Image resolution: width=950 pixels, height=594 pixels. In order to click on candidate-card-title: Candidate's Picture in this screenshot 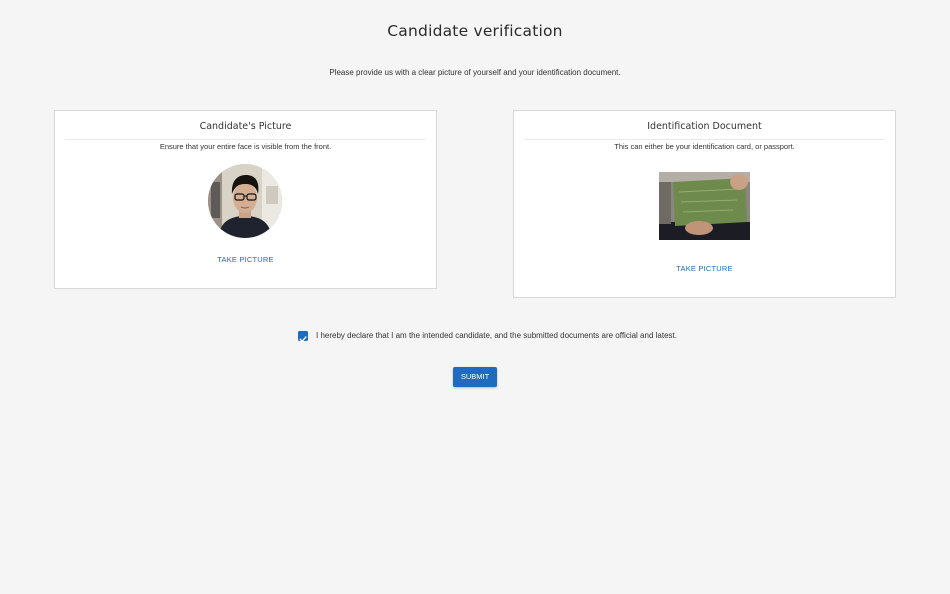, I will do `click(245, 126)`.